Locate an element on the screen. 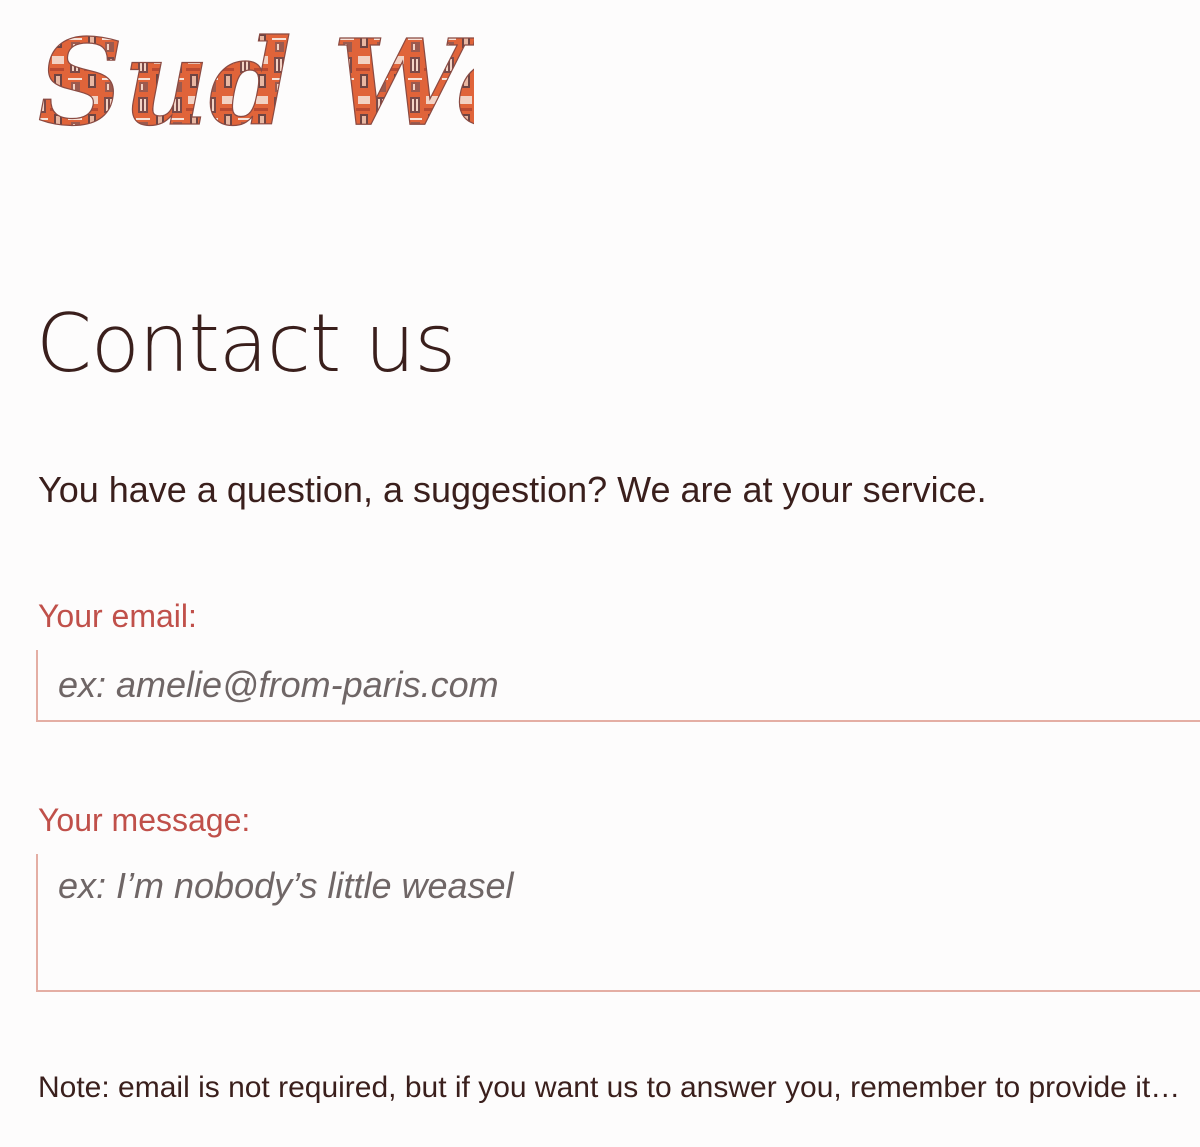 Image resolution: width=1200 pixels, height=1147 pixels. message-textarea is located at coordinates (618, 923).